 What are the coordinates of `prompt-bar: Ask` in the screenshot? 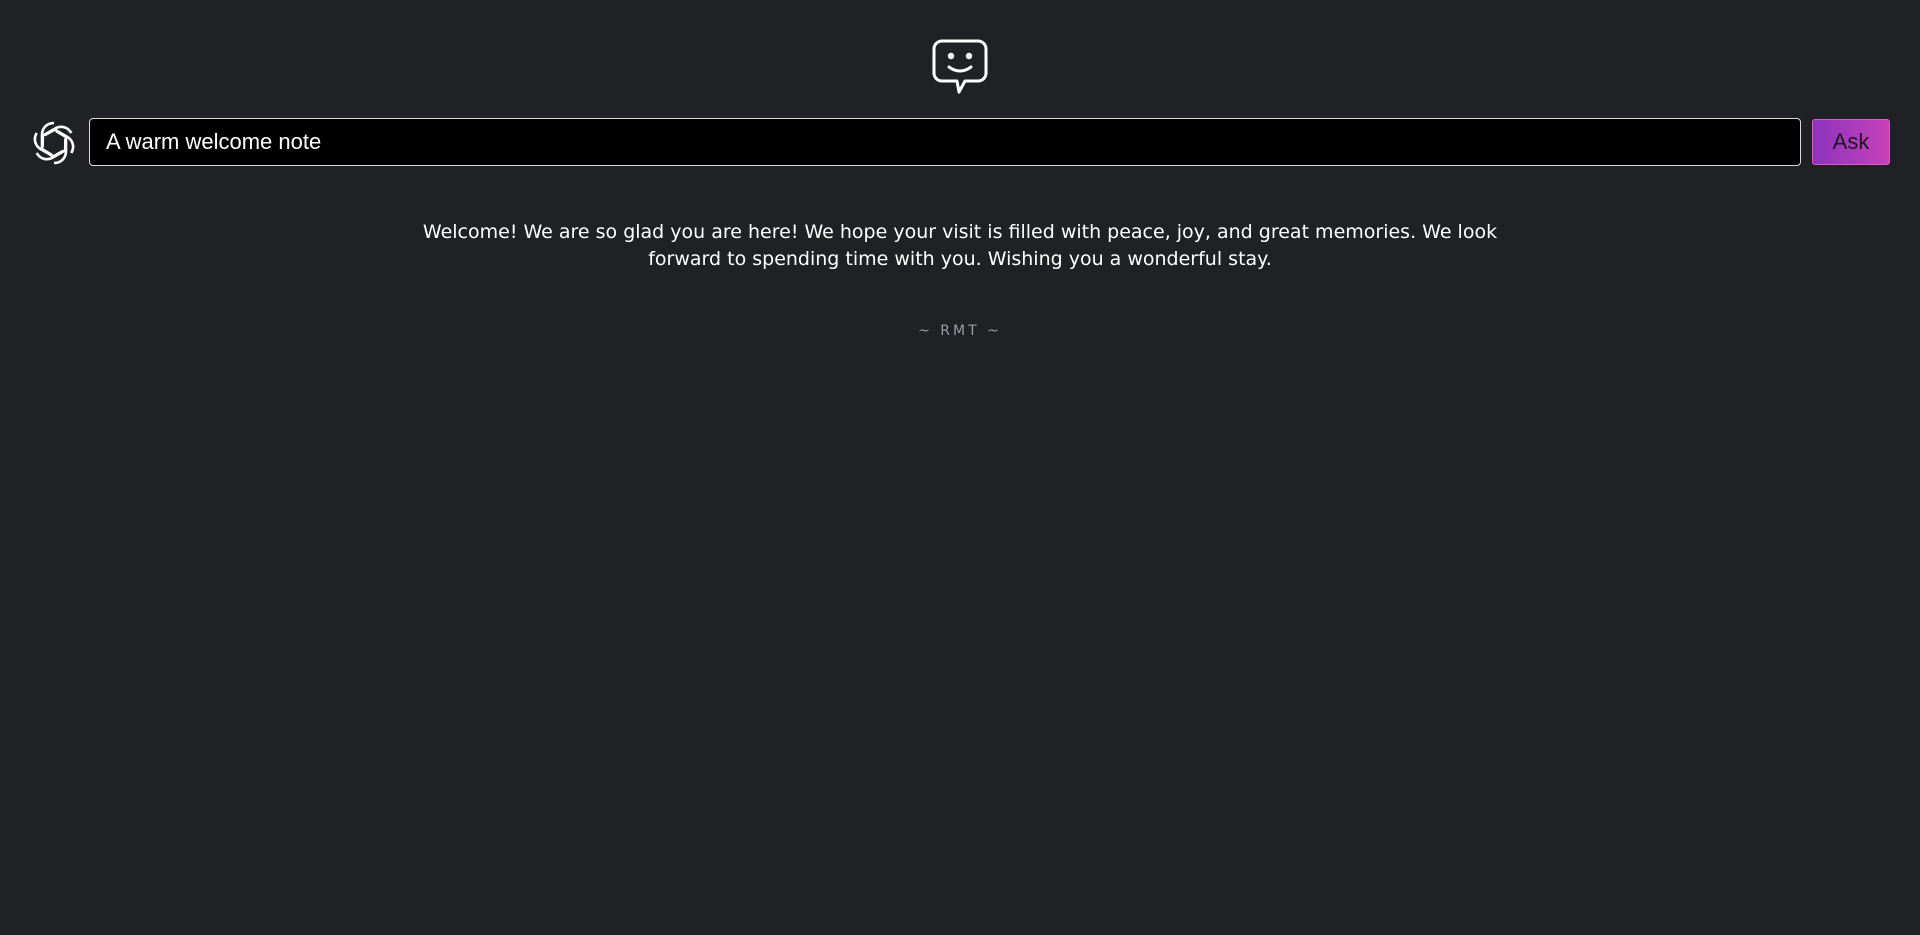 It's located at (960, 143).